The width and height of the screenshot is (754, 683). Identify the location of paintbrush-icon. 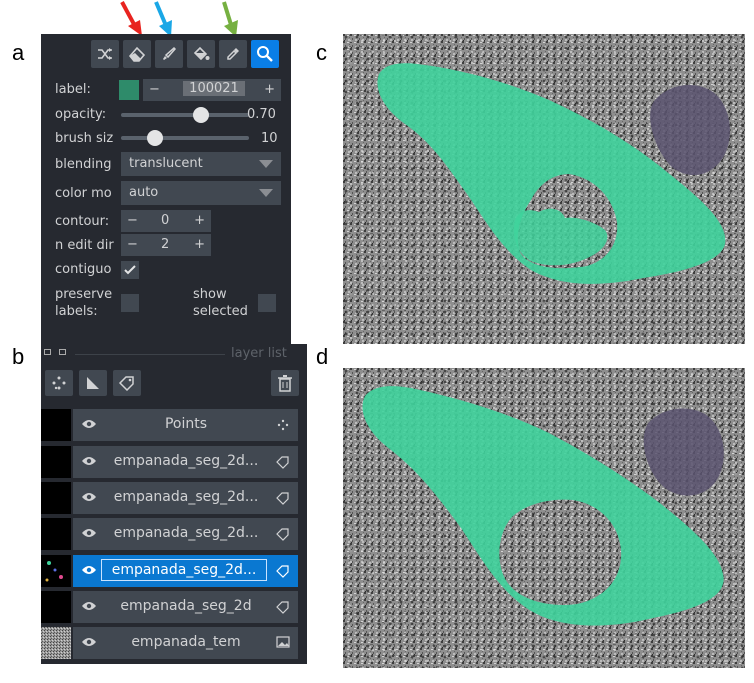
(170, 53).